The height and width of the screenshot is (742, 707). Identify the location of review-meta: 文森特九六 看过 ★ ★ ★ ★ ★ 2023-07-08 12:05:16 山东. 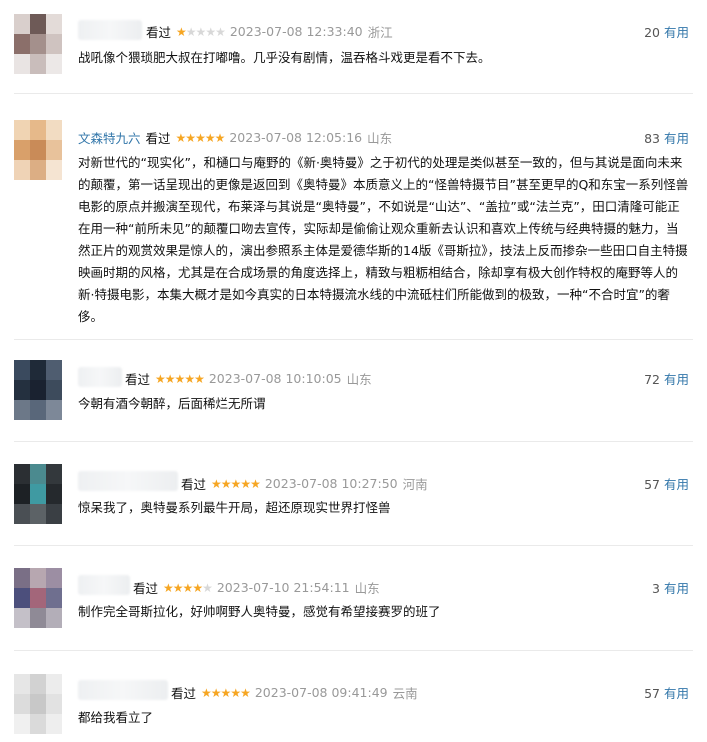
(235, 137).